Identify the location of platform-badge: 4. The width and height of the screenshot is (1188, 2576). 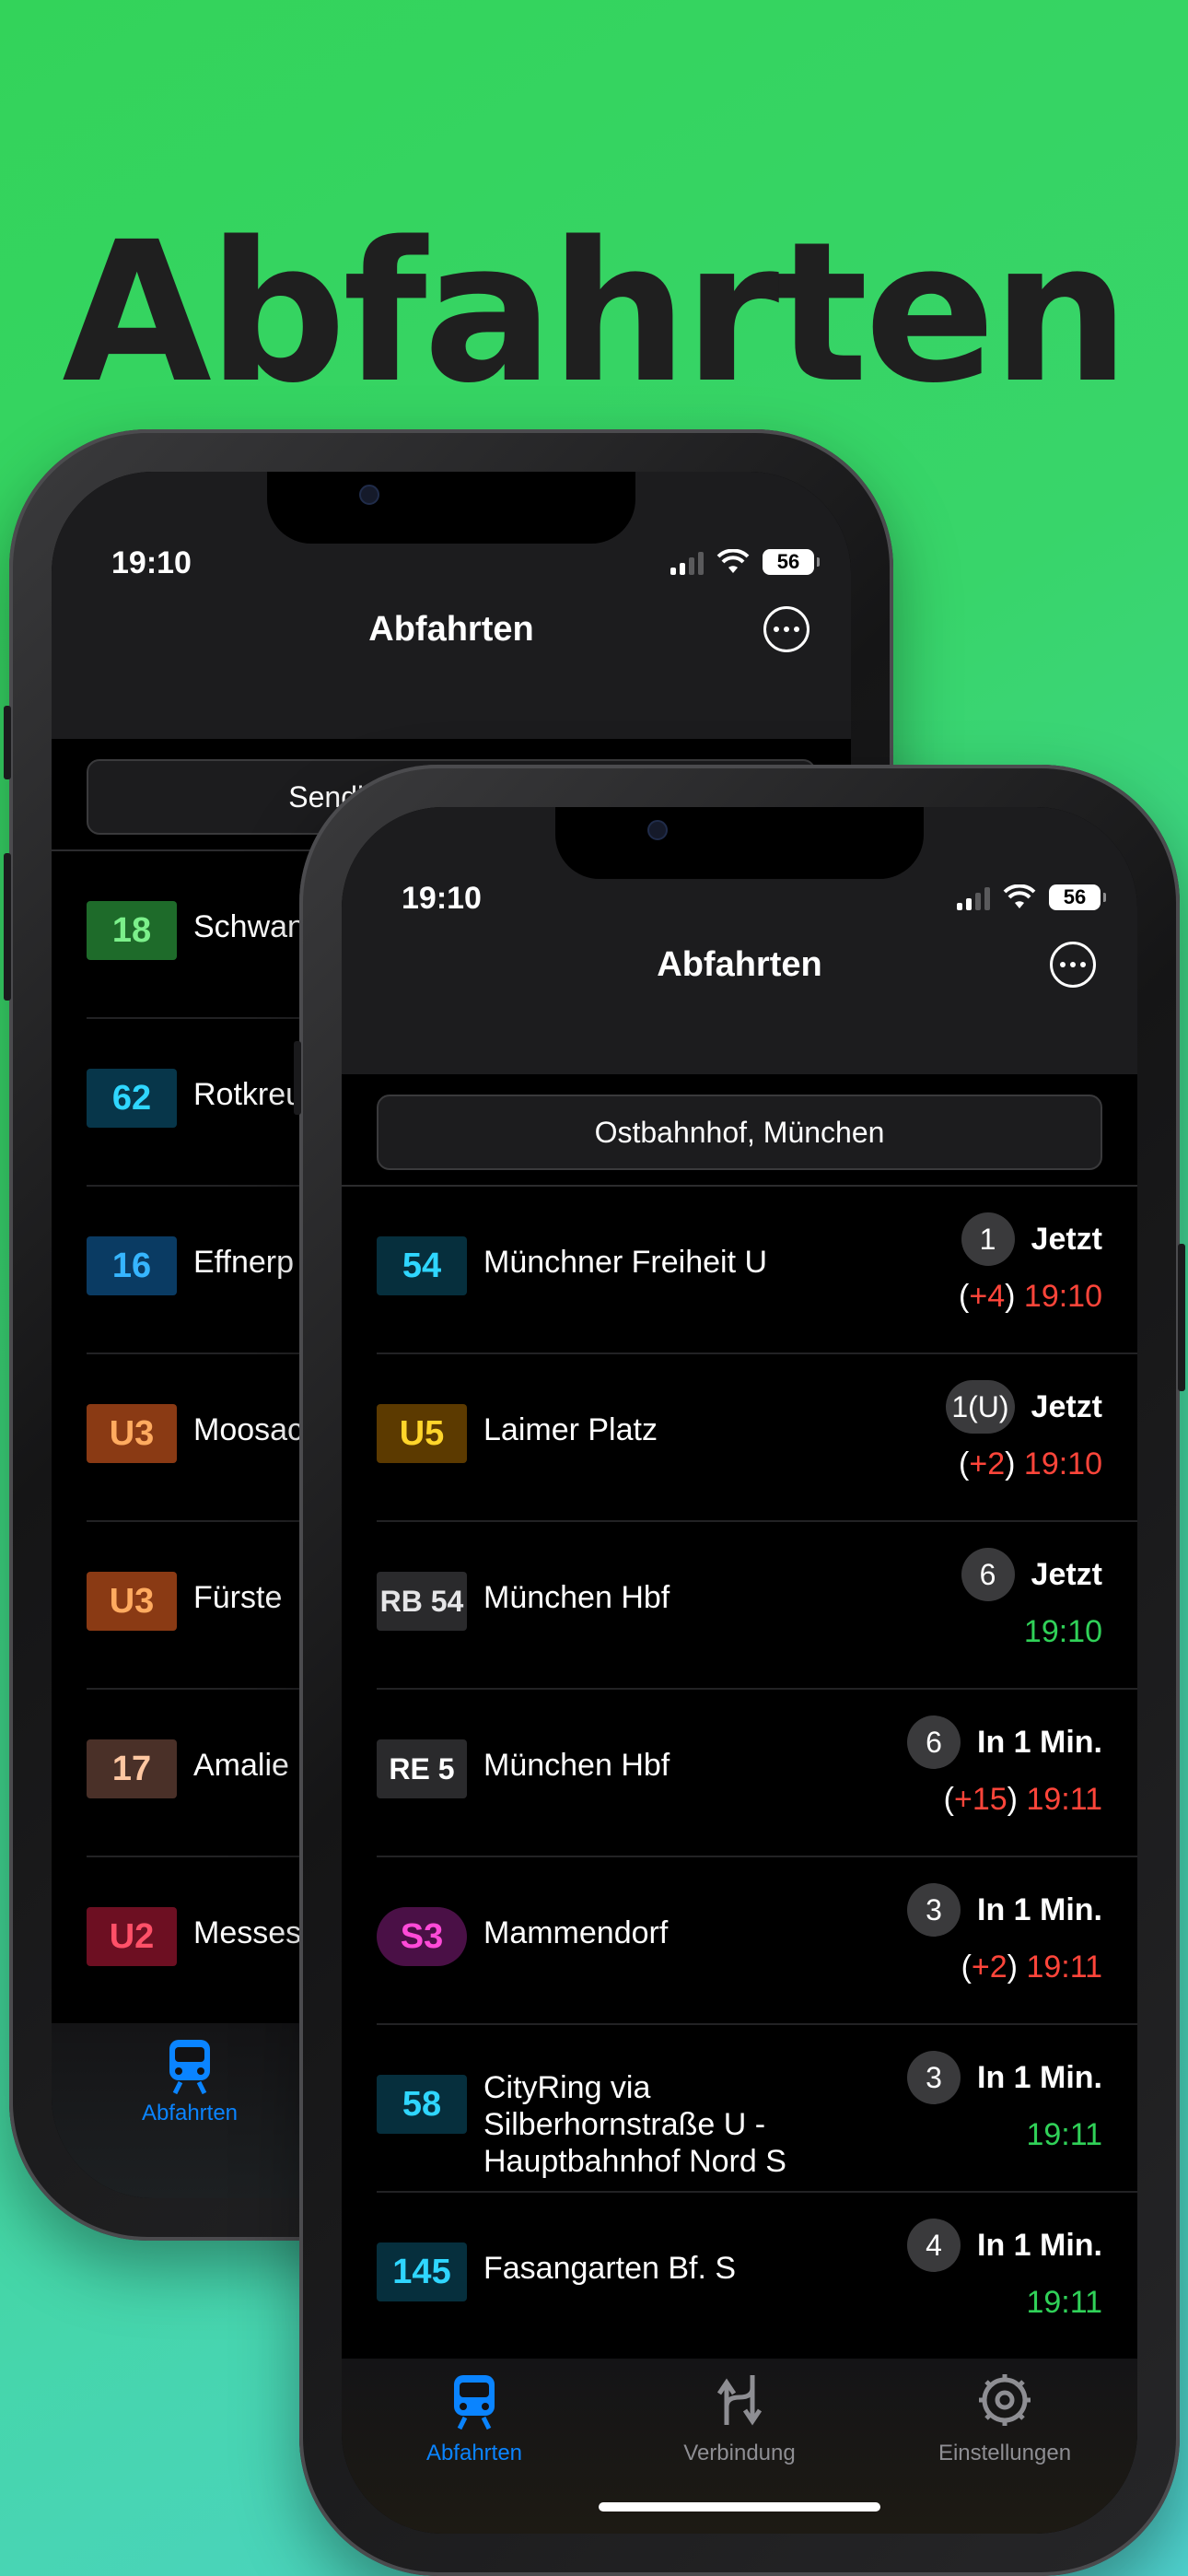
(934, 2245).